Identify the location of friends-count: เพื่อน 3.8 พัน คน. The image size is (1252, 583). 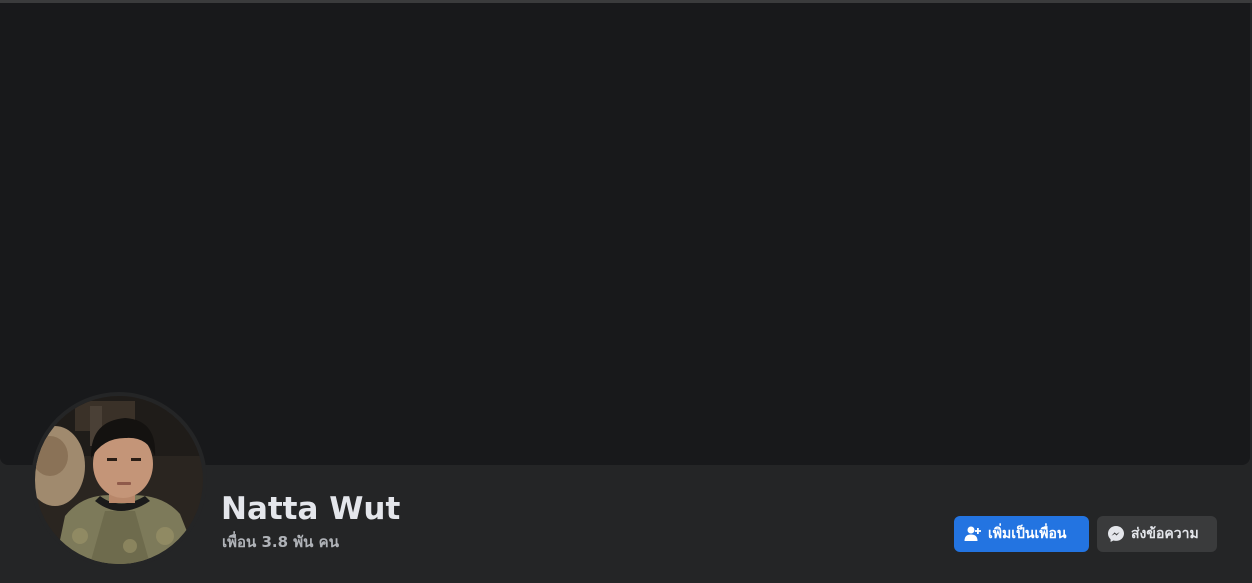
(280, 542).